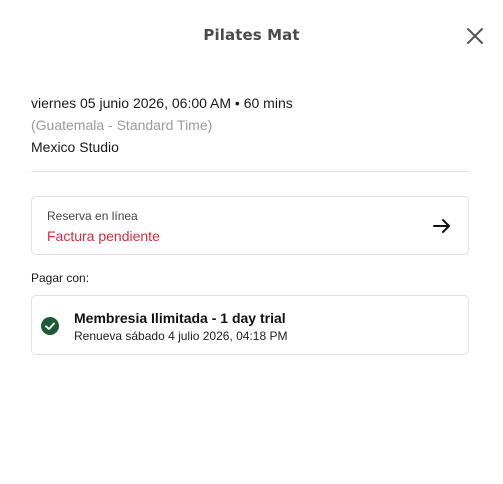 This screenshot has width=503, height=484. What do you see at coordinates (92, 216) in the screenshot?
I see `booking-label: Reserva en línea` at bounding box center [92, 216].